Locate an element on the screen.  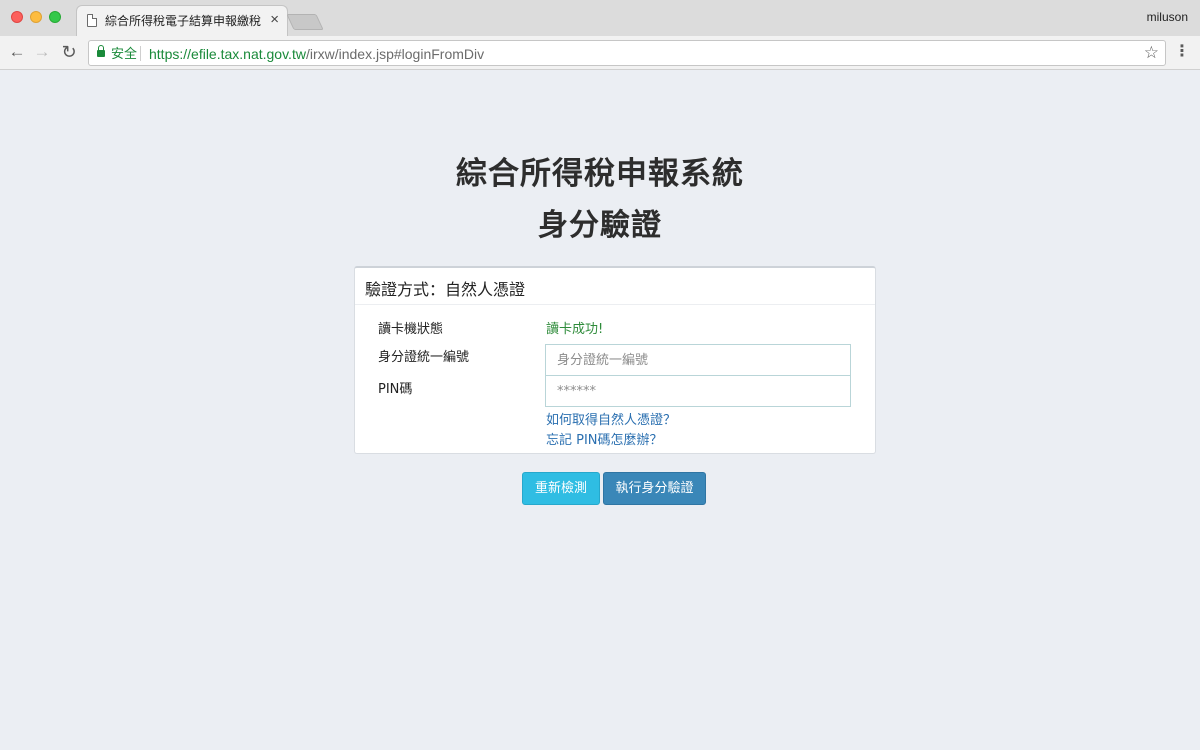
url-scheme: https:// is located at coordinates (170, 54).